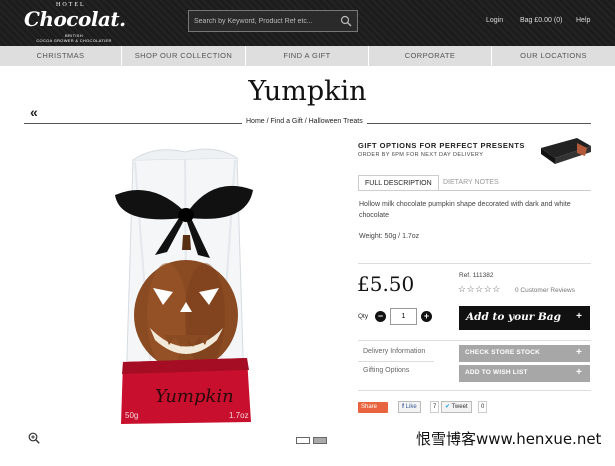  I want to click on zoom-icon, so click(34, 438).